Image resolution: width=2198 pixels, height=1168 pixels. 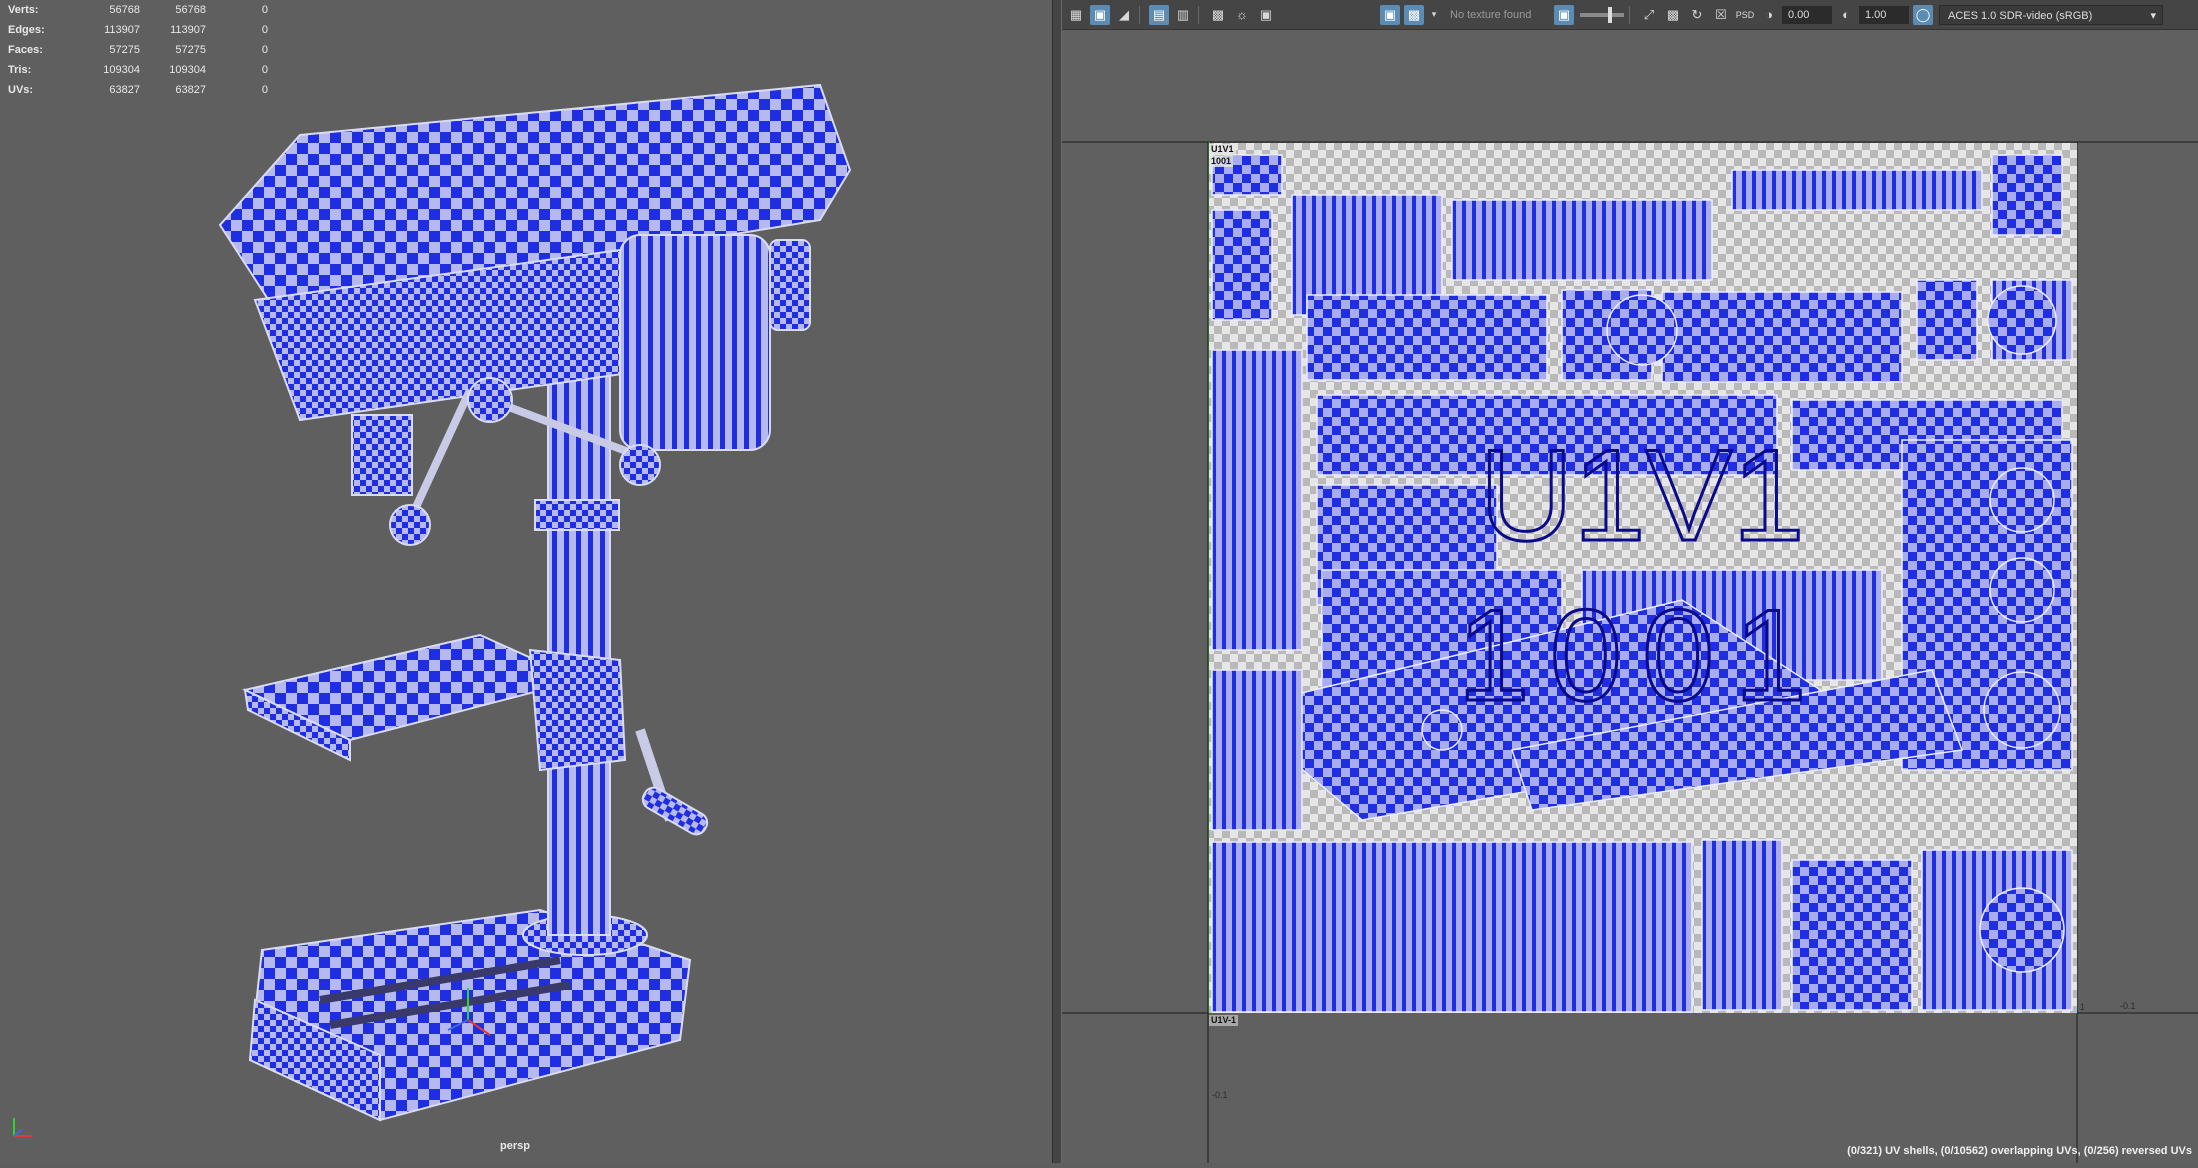 I want to click on checker-toggle-icon: ▩, so click(x=1414, y=14).